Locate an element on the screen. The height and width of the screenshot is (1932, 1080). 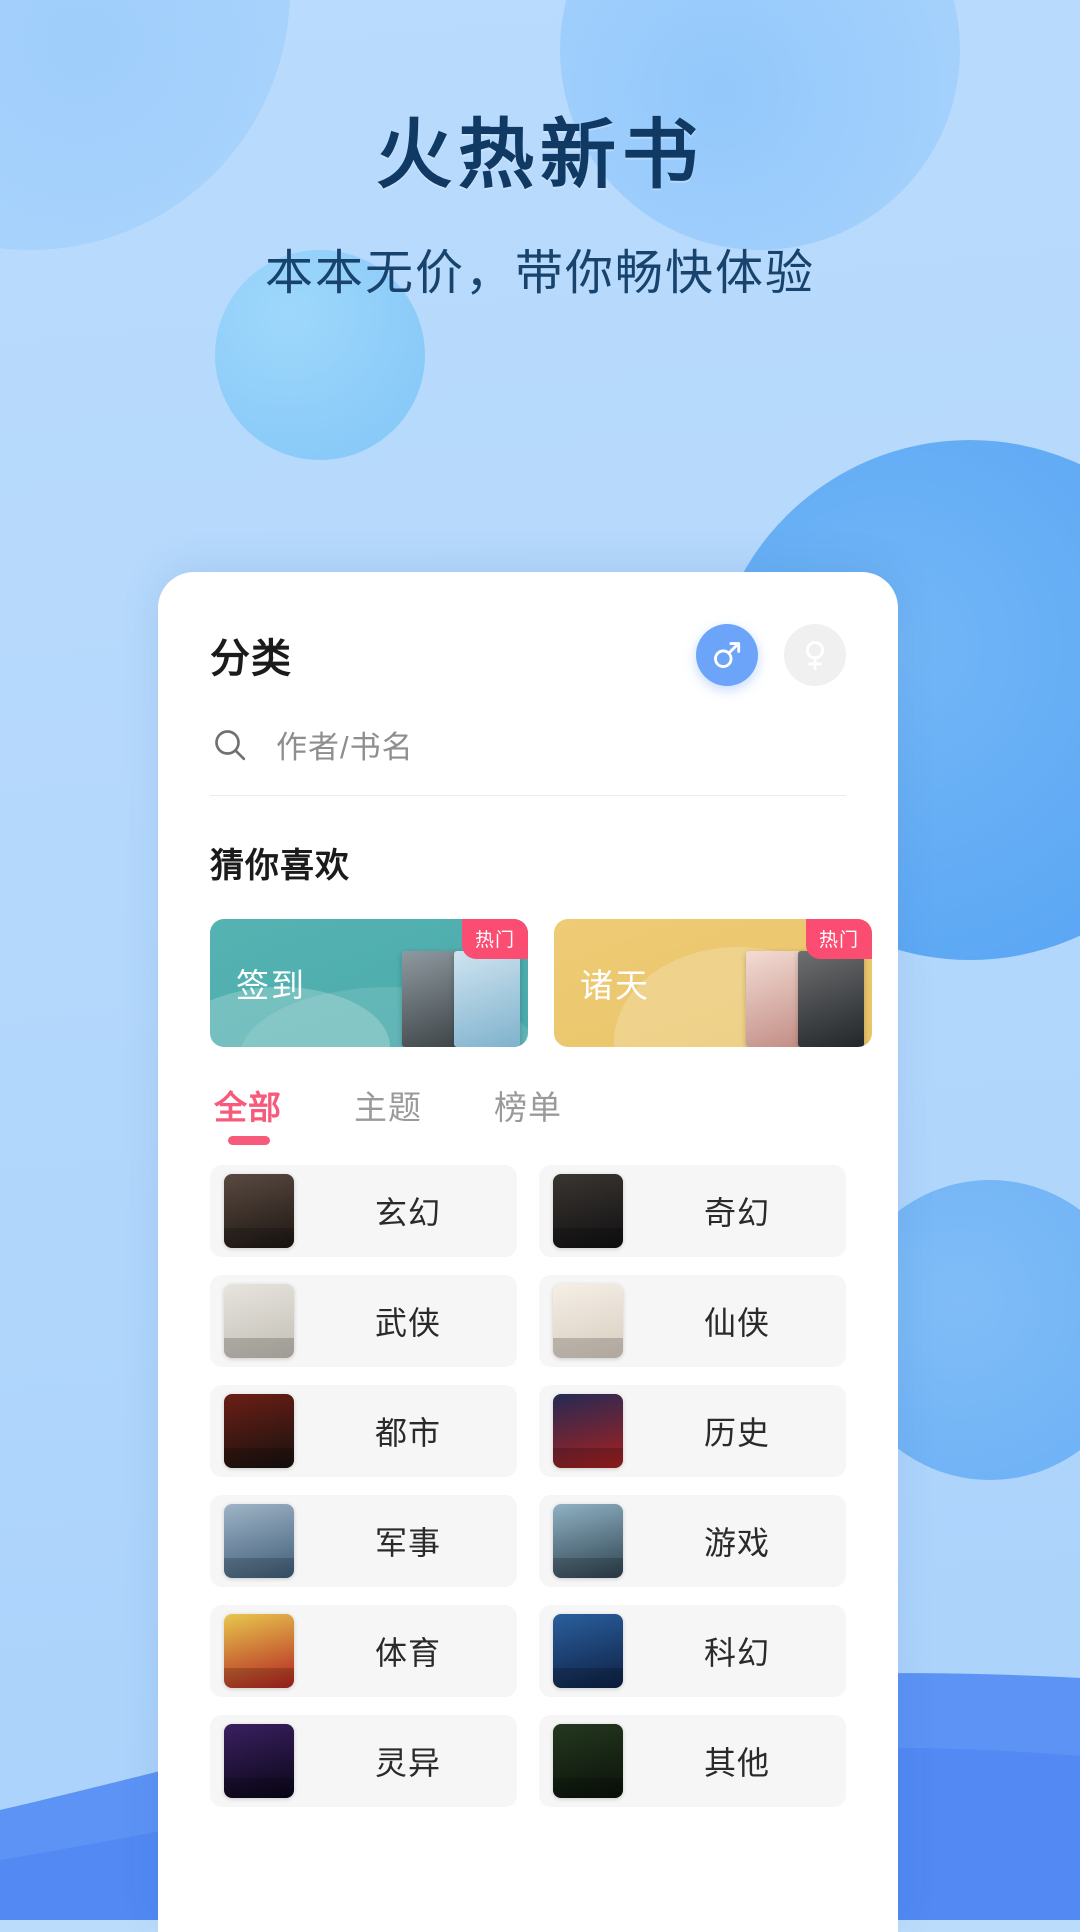
female-symbol-icon is located at coordinates (815, 655).